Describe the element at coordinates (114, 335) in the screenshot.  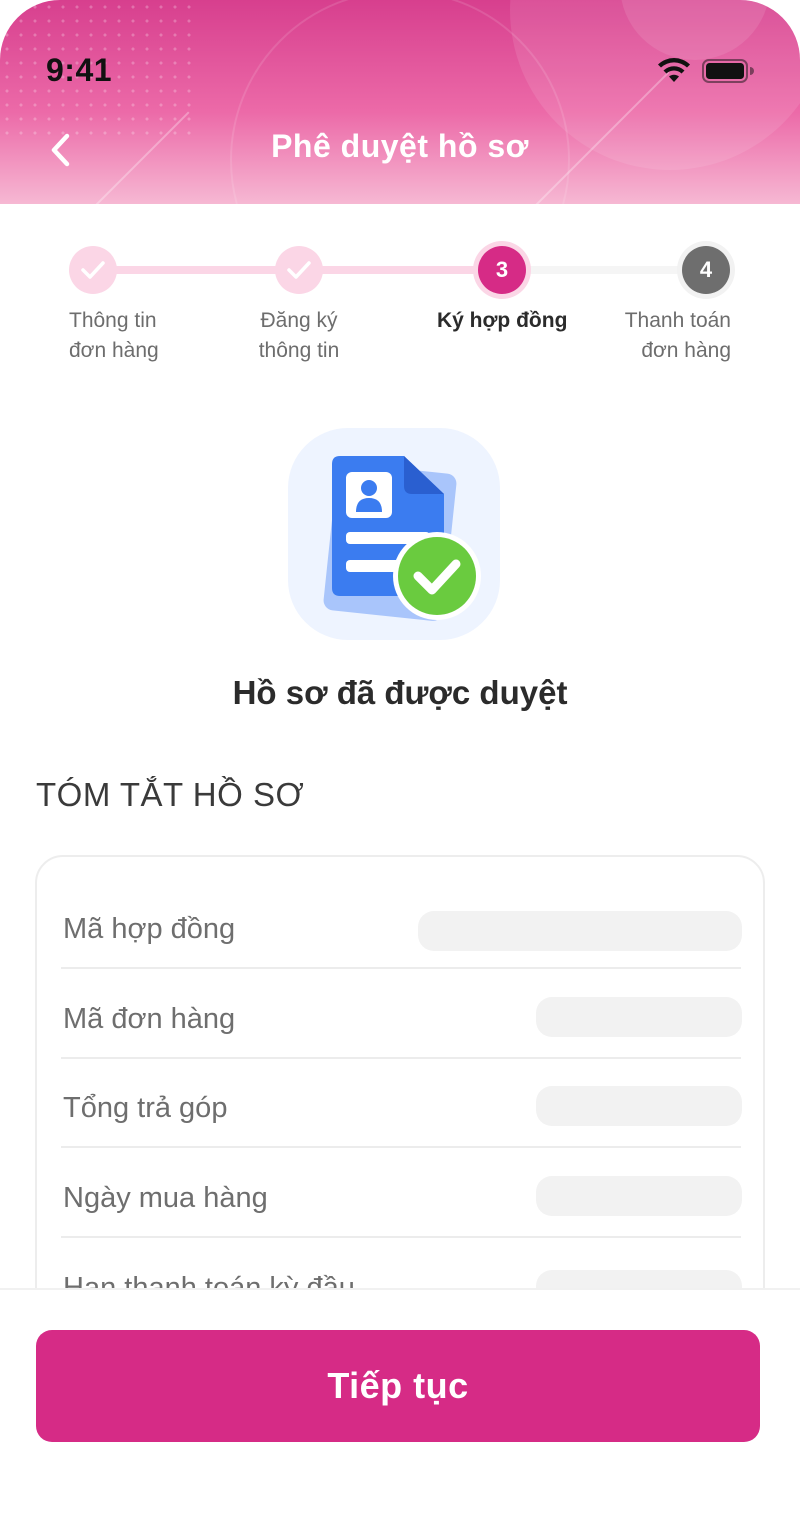
I see `step-1-label: Thông tin đơn hàng` at that location.